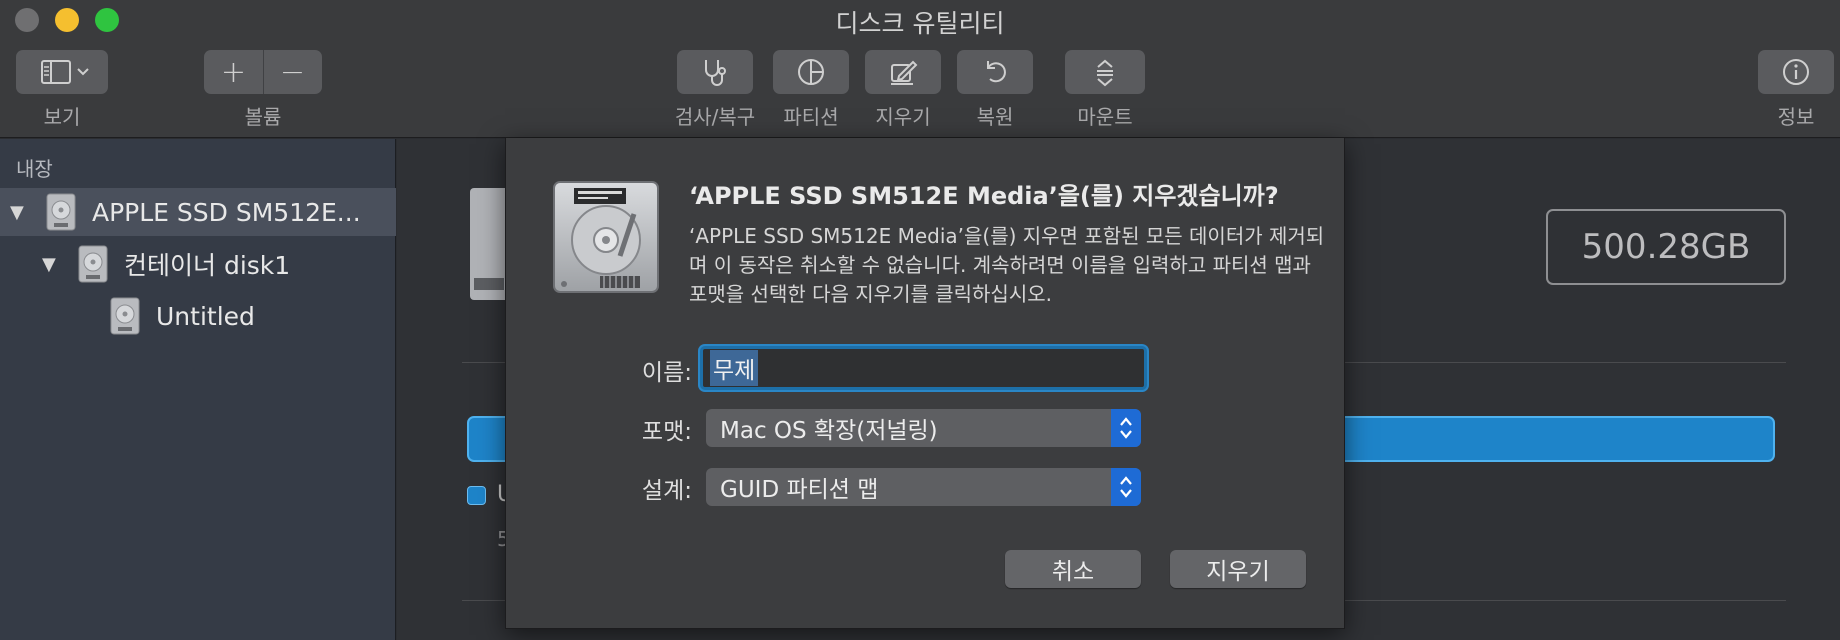 The height and width of the screenshot is (640, 1840). I want to click on pie-chart-icon, so click(811, 72).